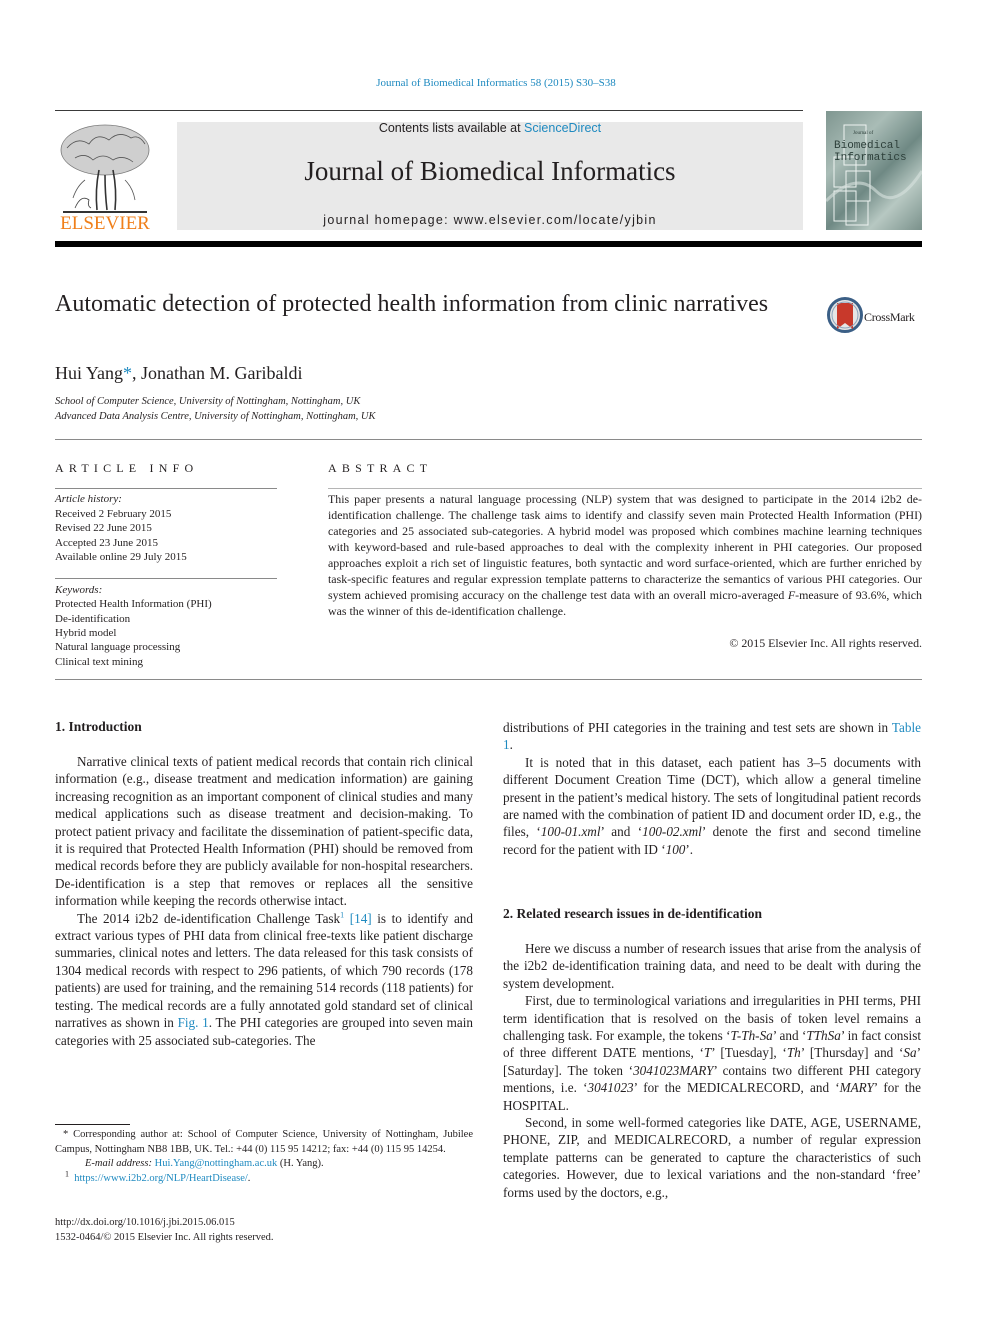 This screenshot has width=992, height=1323. I want to click on keywords-rule, so click(166, 578).